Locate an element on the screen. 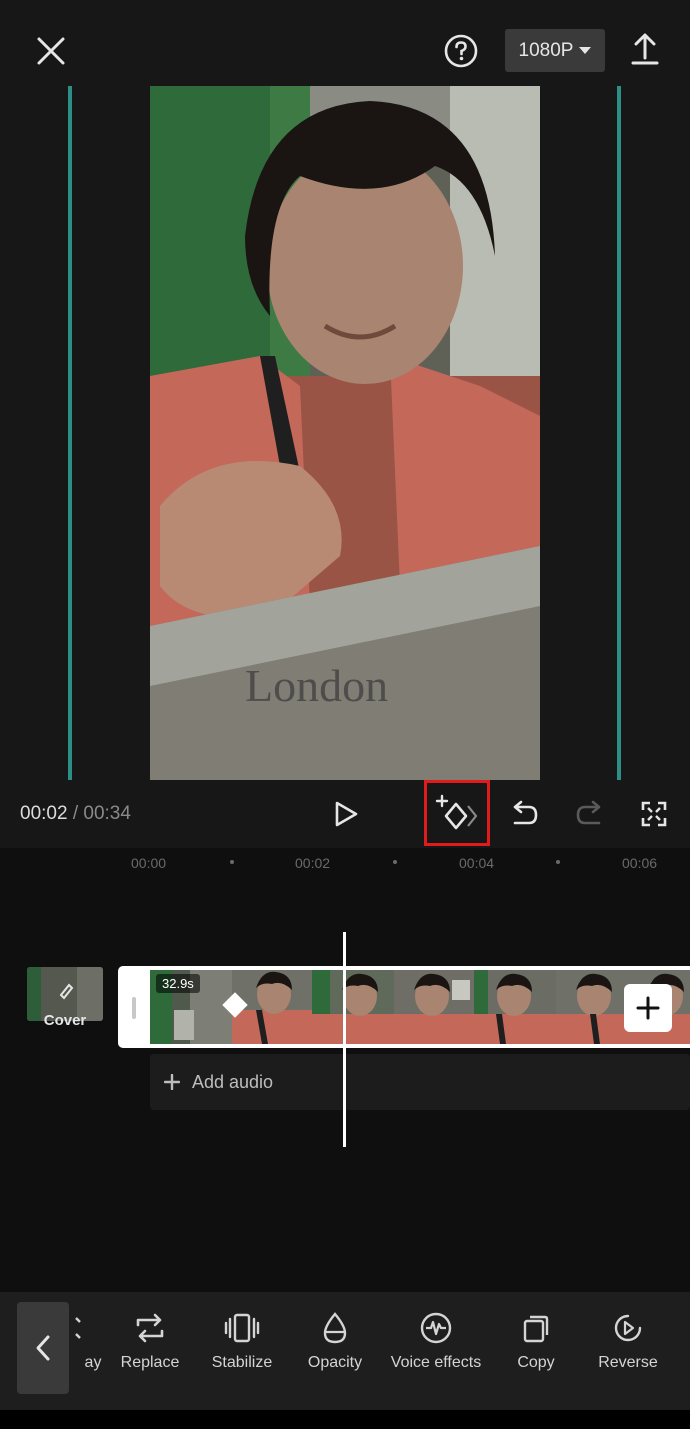  undo-icon is located at coordinates (524, 814).